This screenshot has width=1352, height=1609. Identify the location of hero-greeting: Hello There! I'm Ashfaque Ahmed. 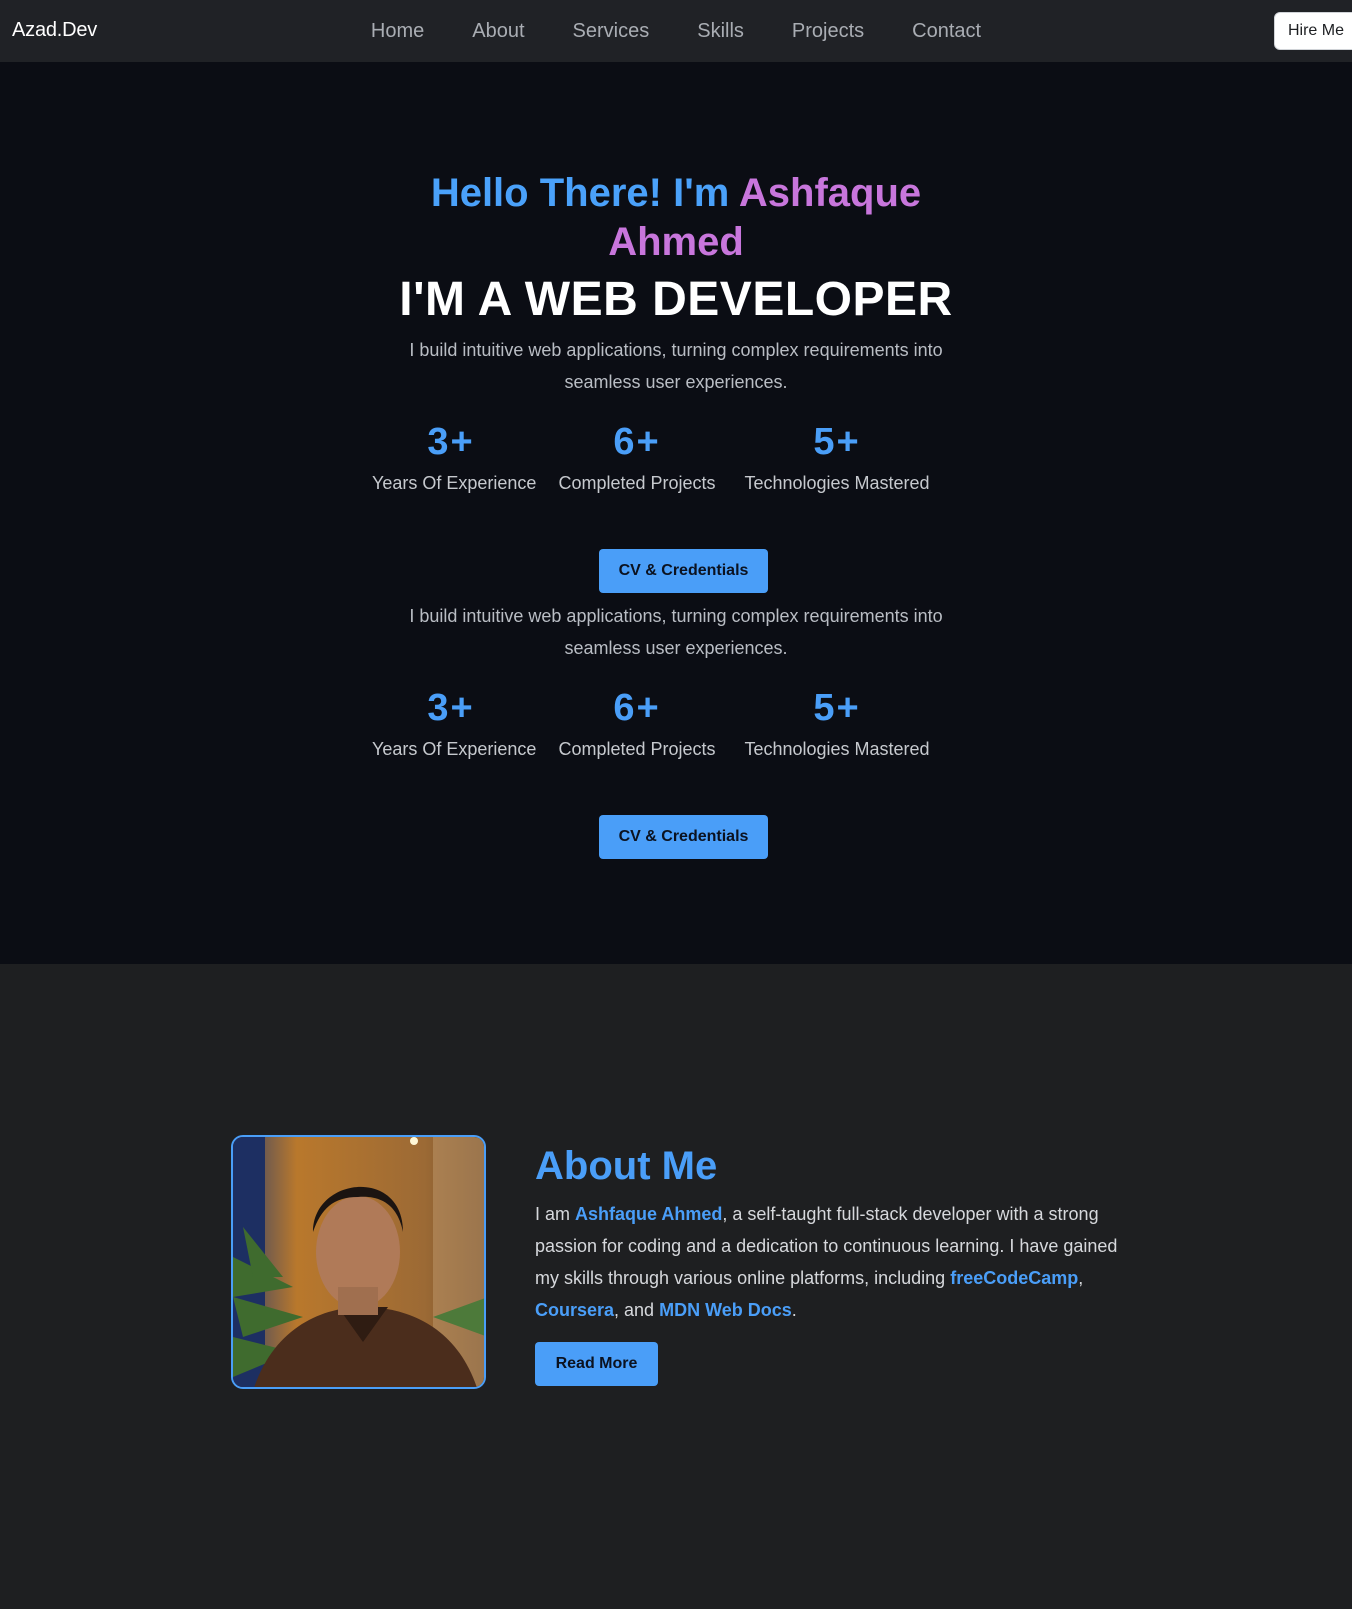
(676, 218).